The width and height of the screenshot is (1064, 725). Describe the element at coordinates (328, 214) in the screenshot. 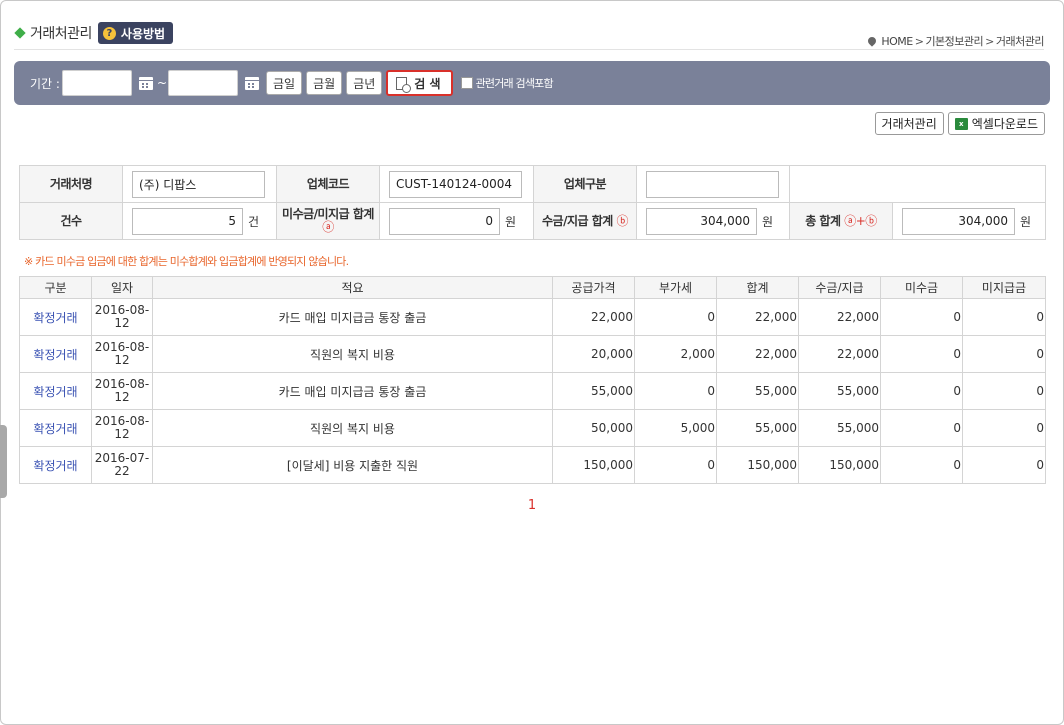

I see `unpaid-total-label-text: 미수금/미지급 합계` at that location.